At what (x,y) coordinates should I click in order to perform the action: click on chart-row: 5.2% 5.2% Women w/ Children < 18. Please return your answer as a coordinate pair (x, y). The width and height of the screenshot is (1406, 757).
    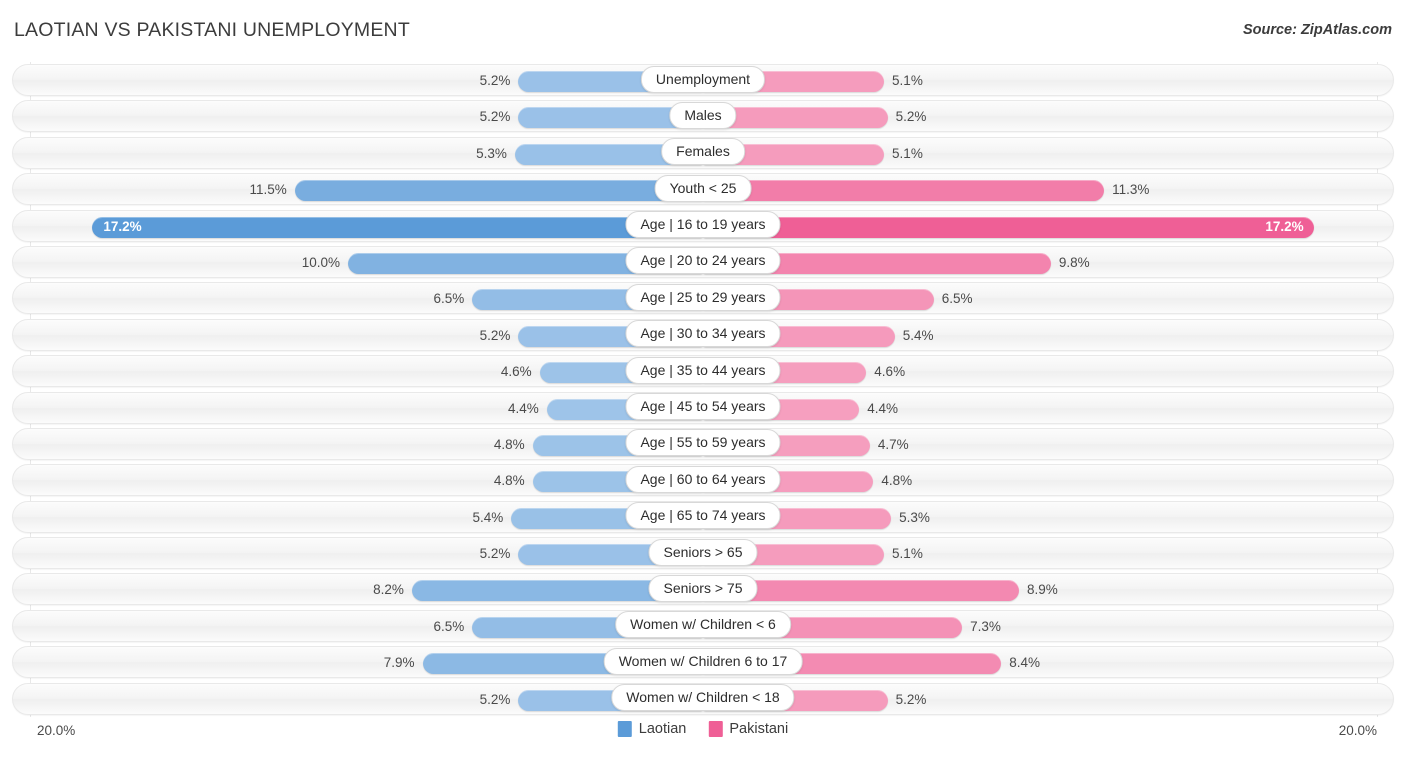
    Looking at the image, I should click on (703, 699).